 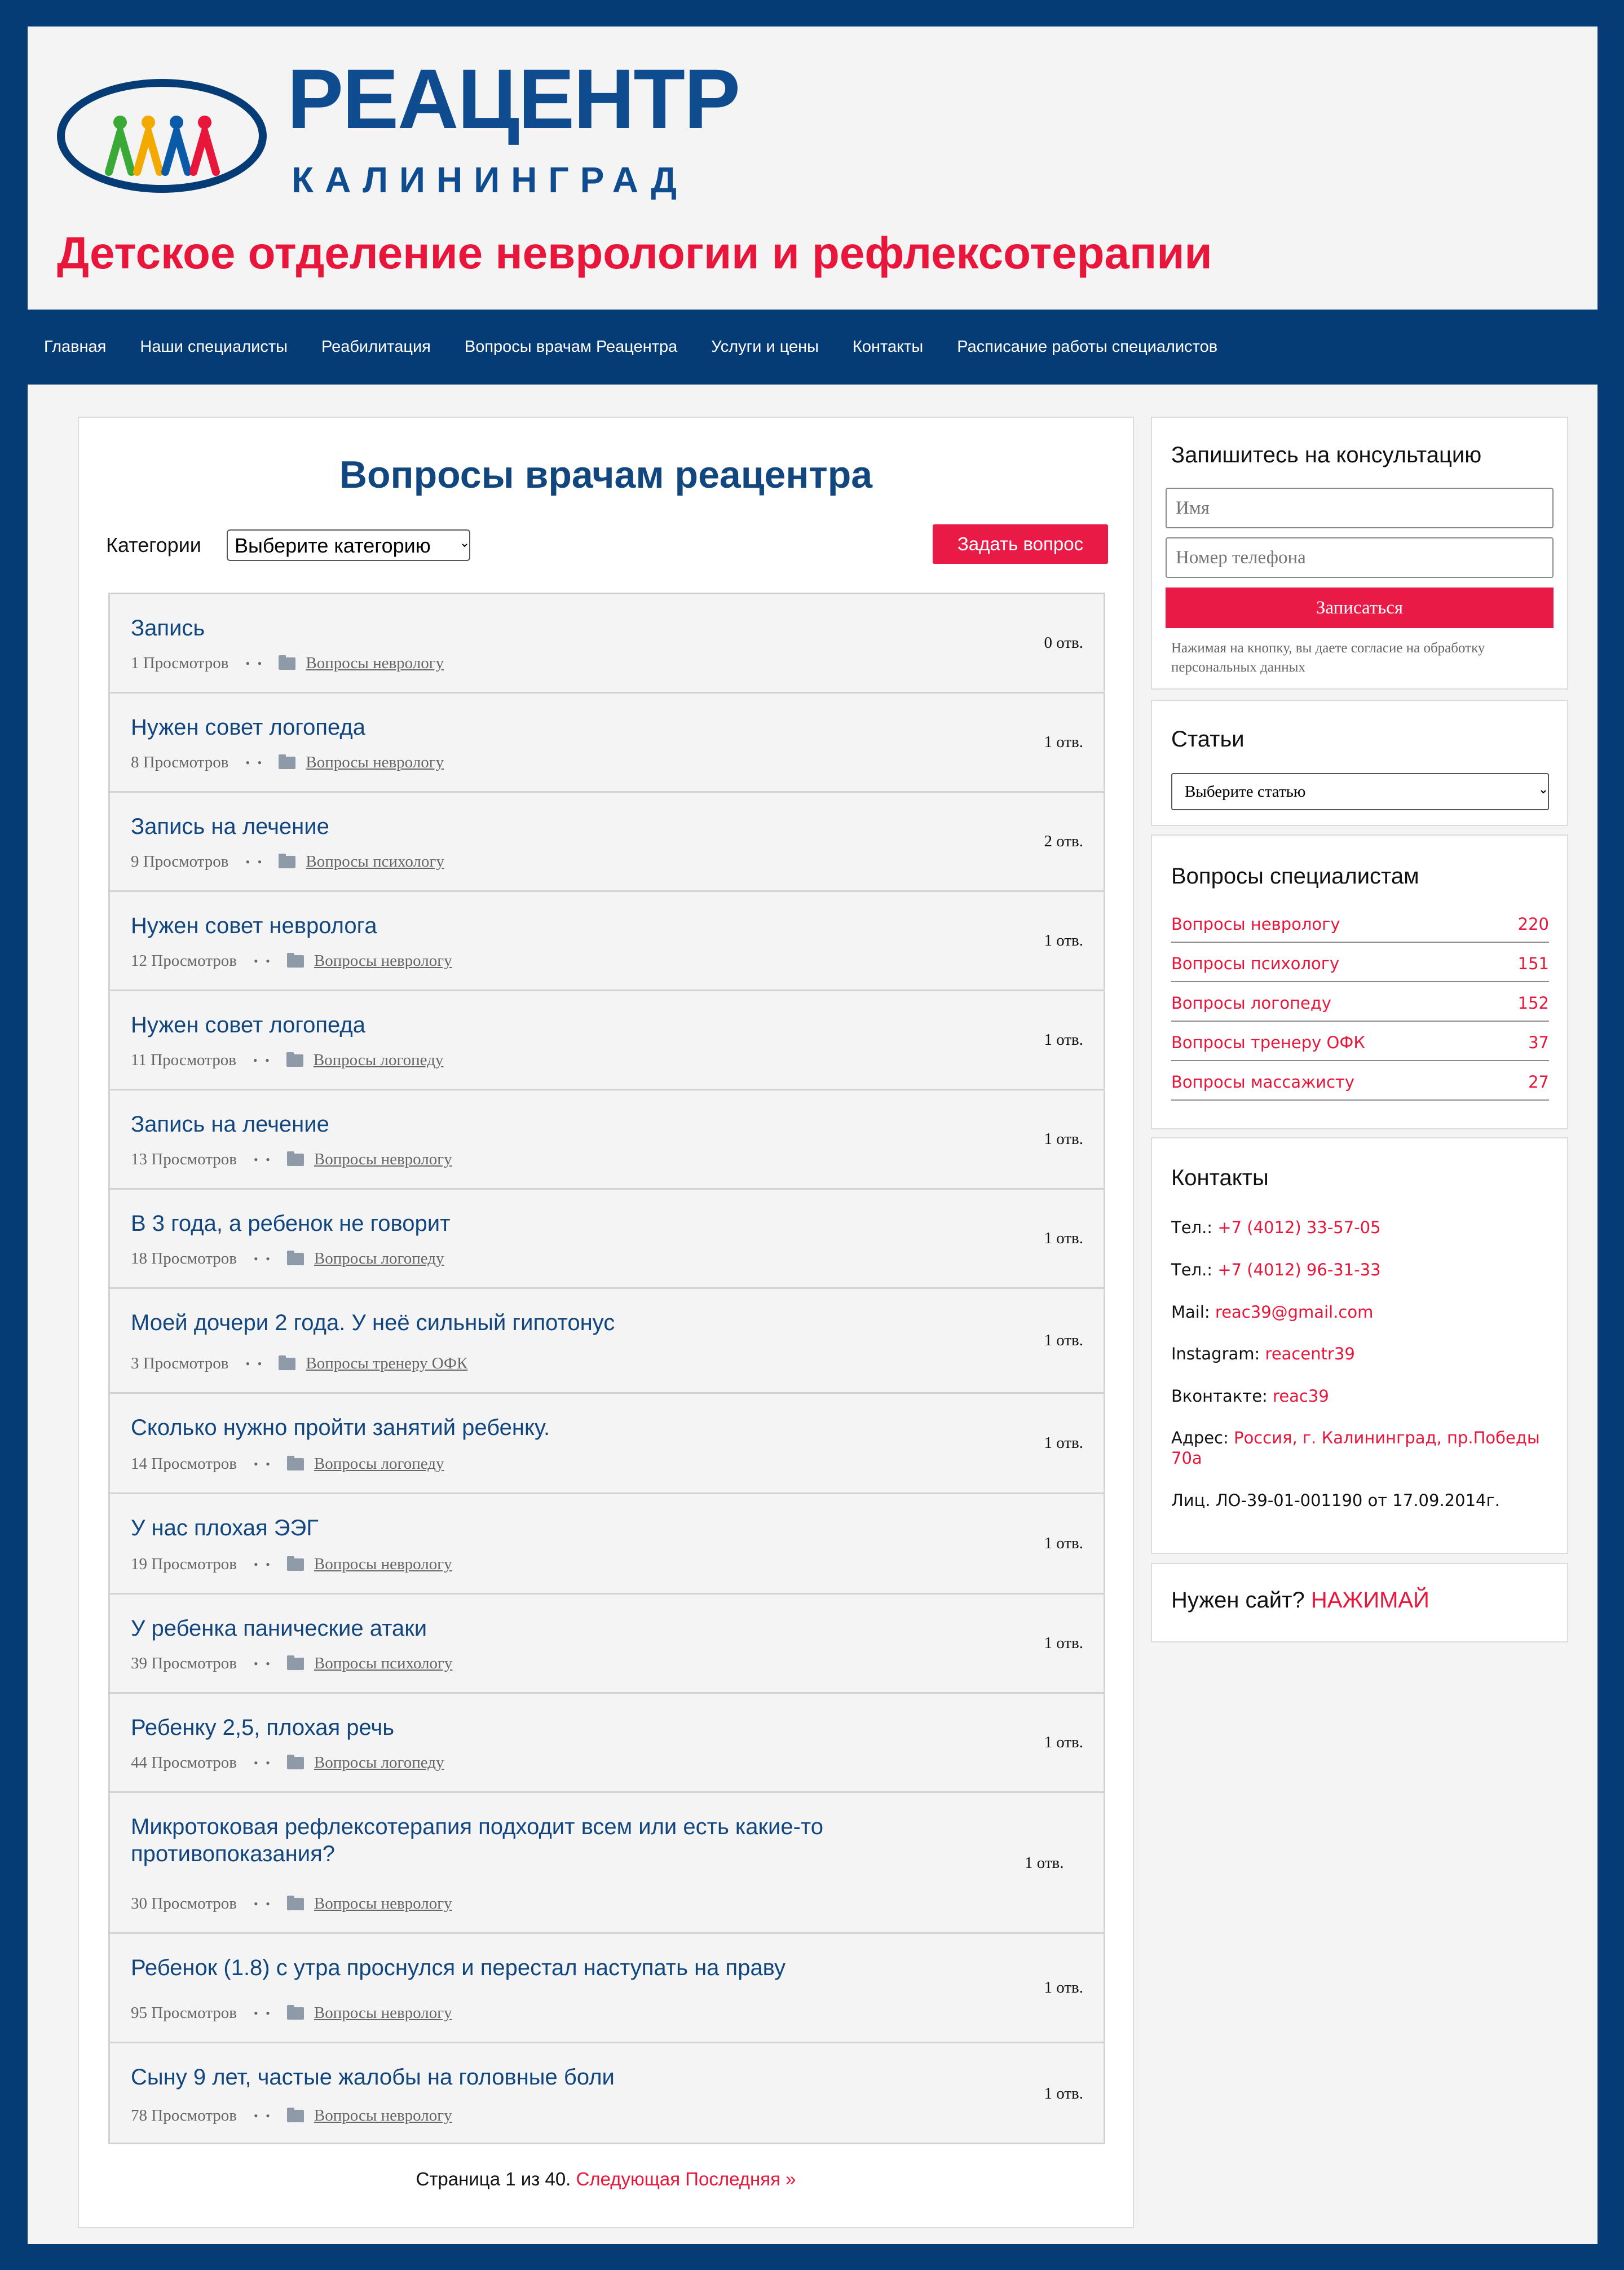 I want to click on contact-phone-1-label: Тел.:, so click(x=1192, y=1227).